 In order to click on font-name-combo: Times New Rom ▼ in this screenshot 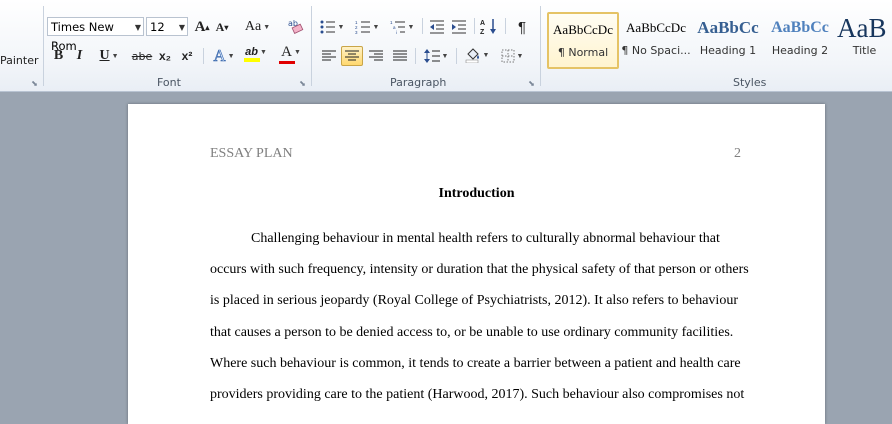, I will do `click(95, 35)`.